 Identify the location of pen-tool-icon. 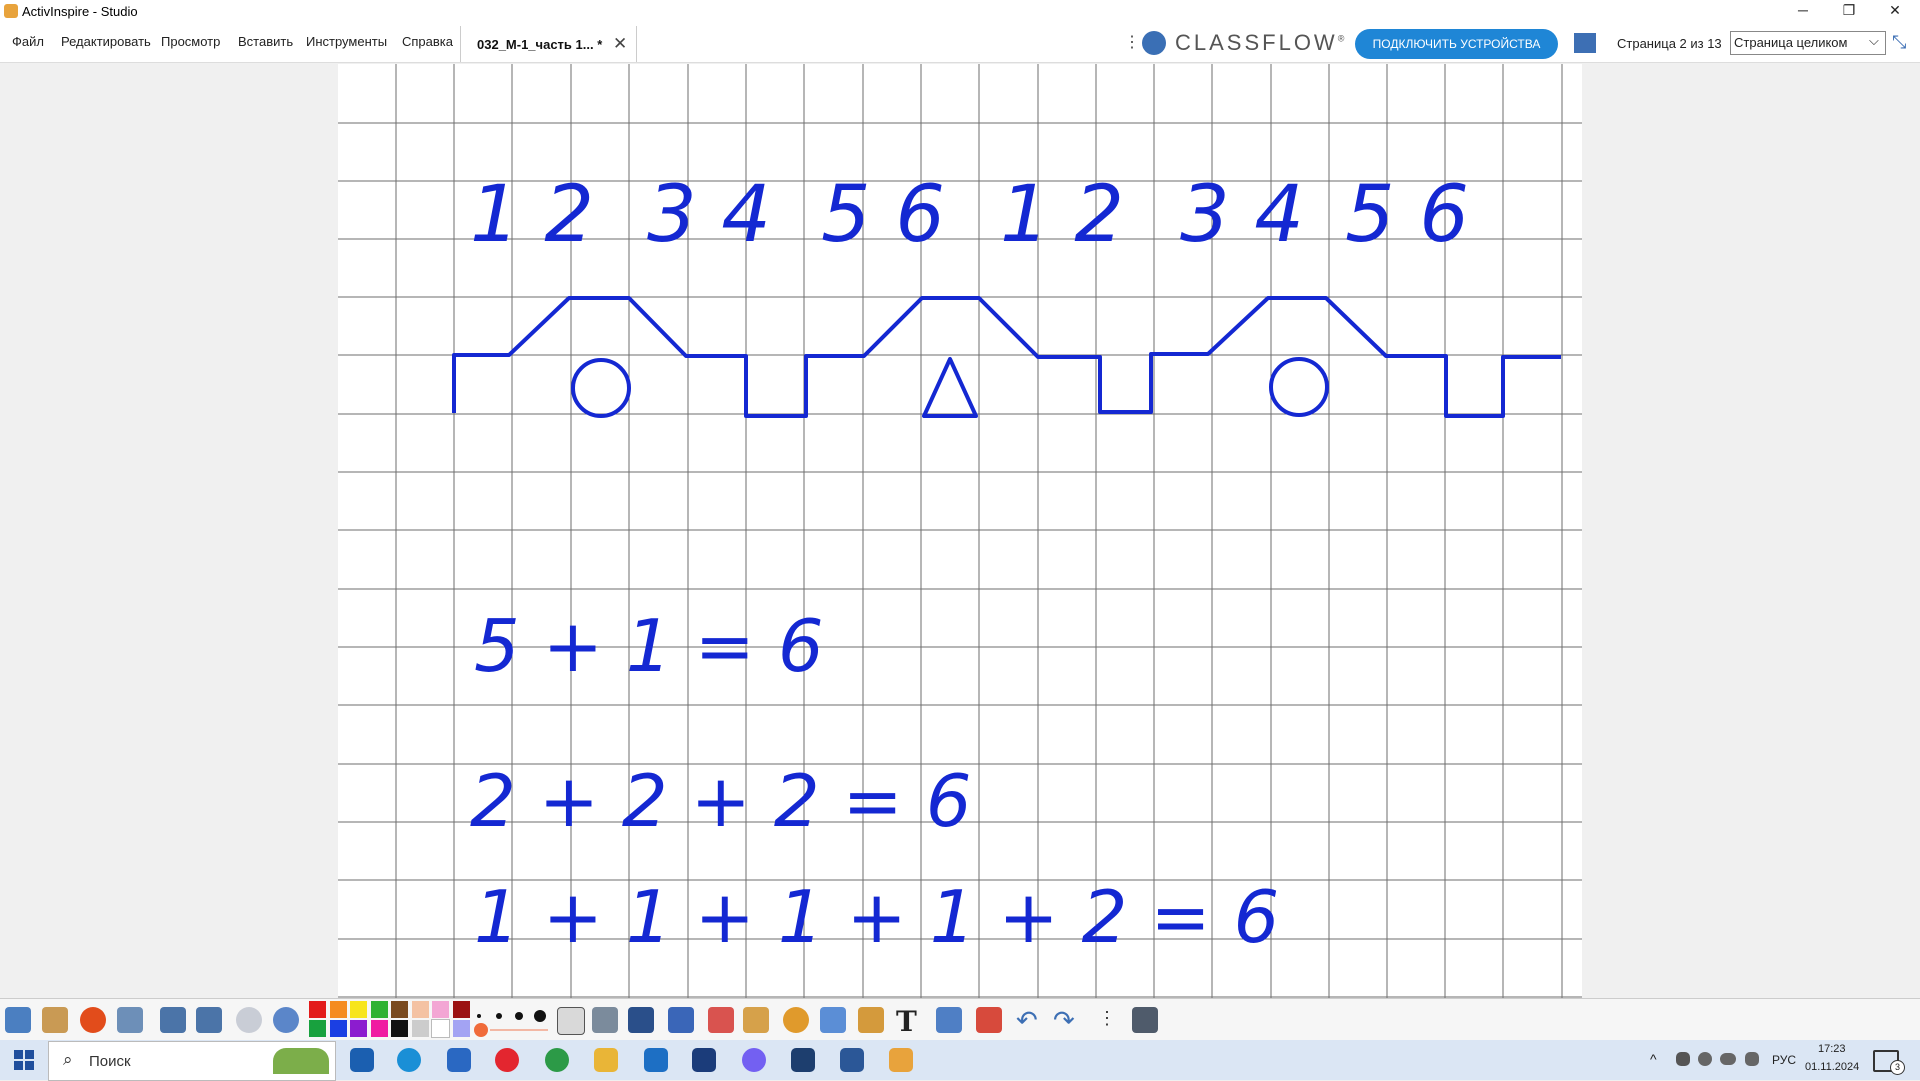
(641, 1020).